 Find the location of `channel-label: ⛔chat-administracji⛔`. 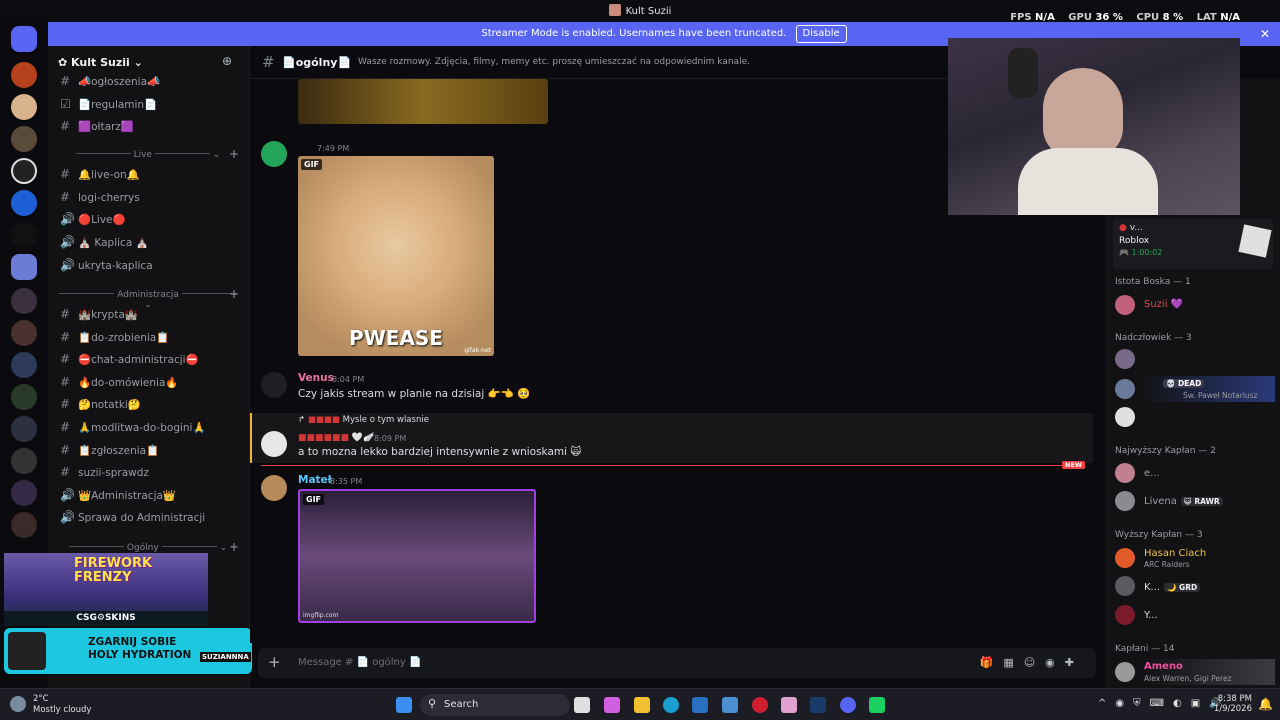

channel-label: ⛔chat-administracji⛔ is located at coordinates (138, 360).